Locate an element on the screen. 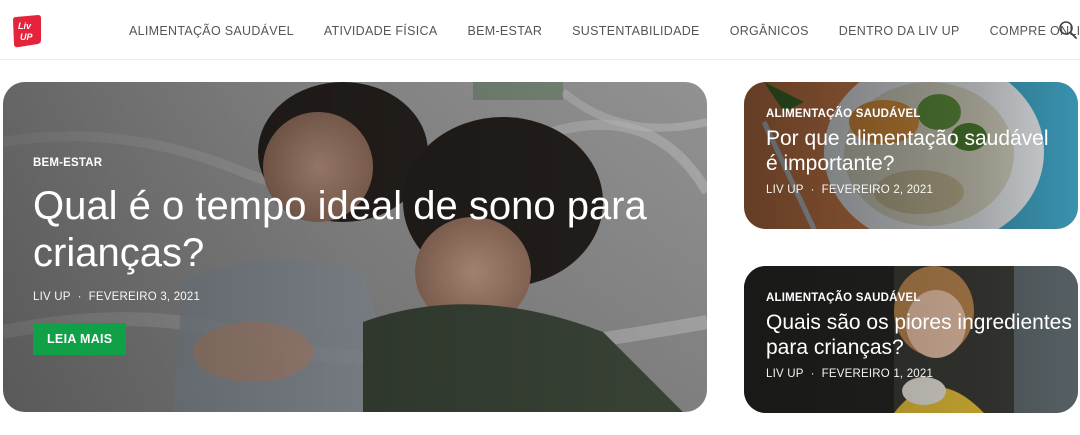 The width and height of the screenshot is (1080, 435). side-post-date: FEVEREIRO 2, 2021 is located at coordinates (877, 190).